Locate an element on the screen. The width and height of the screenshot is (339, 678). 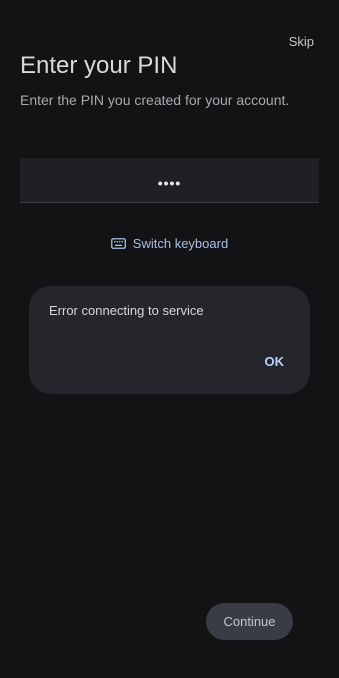
page-title: Enter your PIN is located at coordinates (99, 65).